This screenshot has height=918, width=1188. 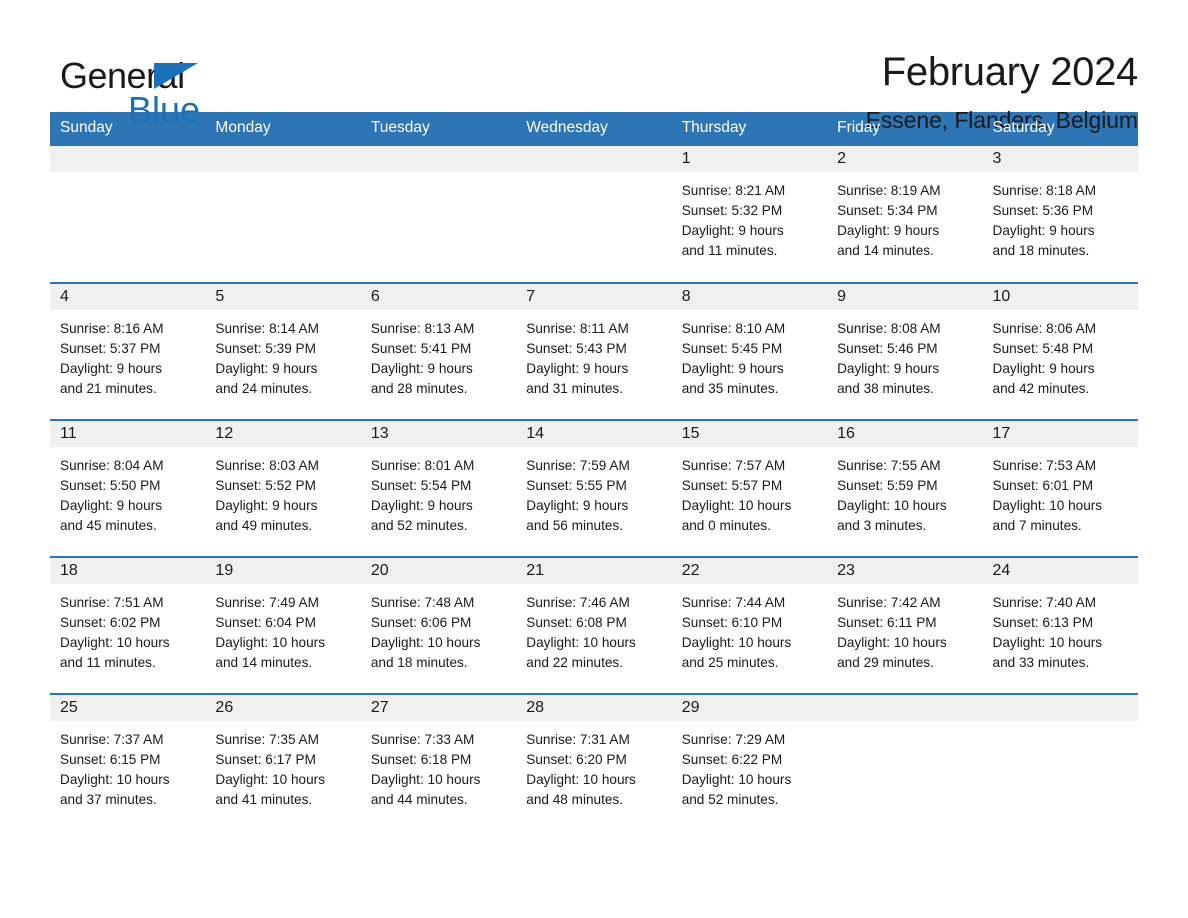 What do you see at coordinates (574, 800) in the screenshot?
I see `daylight-text-line2: and 48 minutes.` at bounding box center [574, 800].